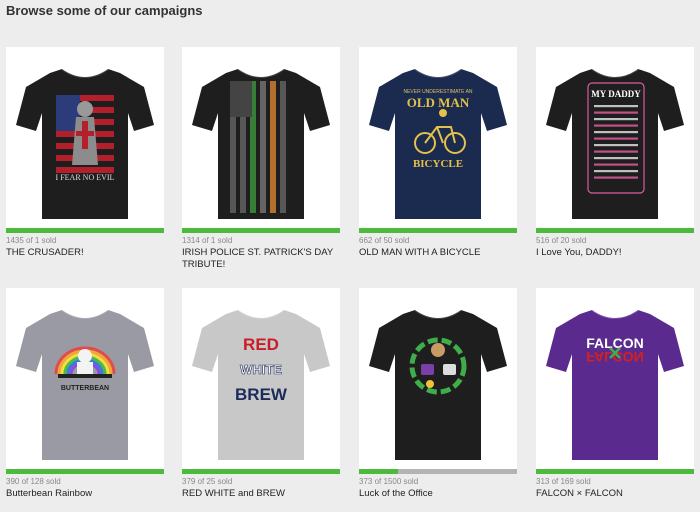  What do you see at coordinates (438, 494) in the screenshot?
I see `campaign-title: Luck of the Office` at bounding box center [438, 494].